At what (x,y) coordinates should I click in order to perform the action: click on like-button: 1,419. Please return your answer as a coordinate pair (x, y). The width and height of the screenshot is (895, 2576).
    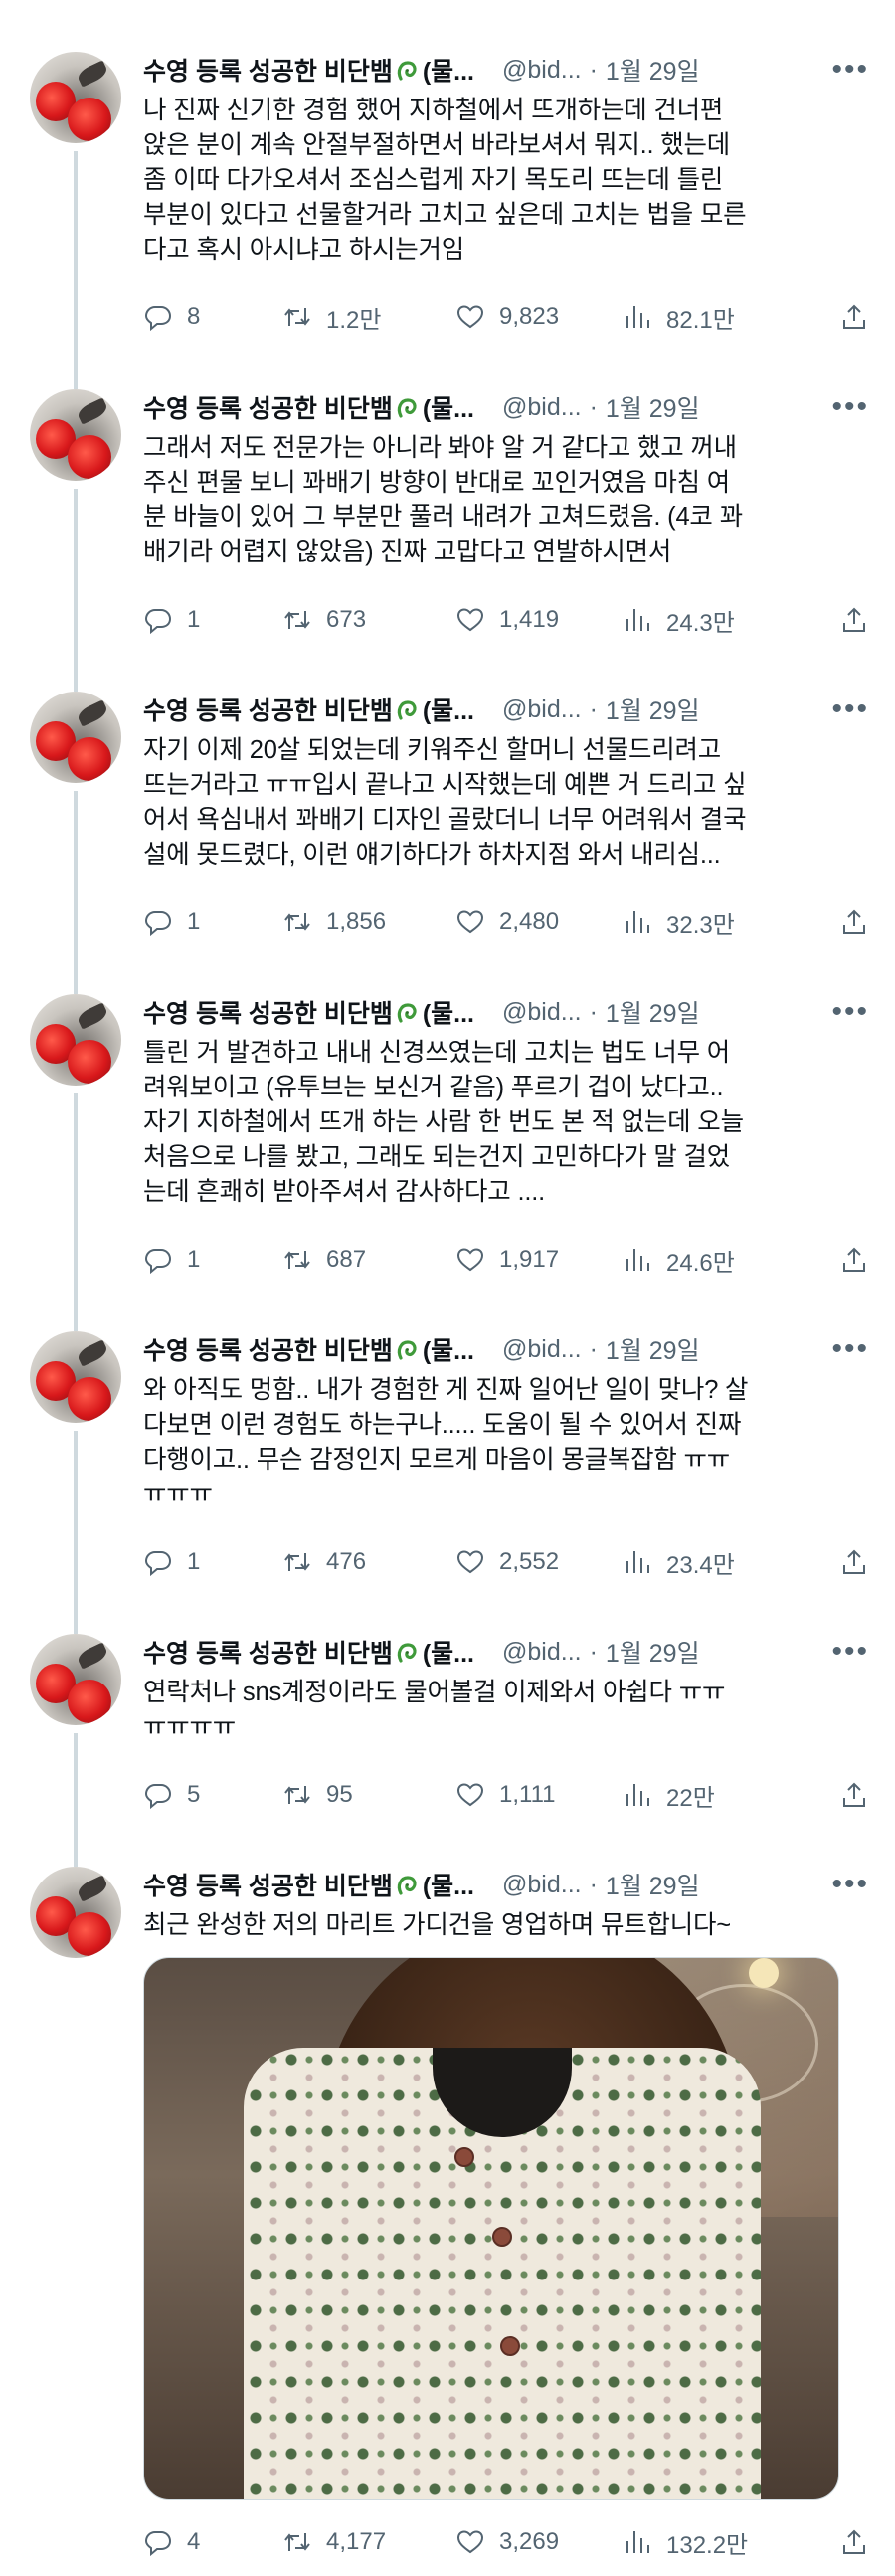
    Looking at the image, I should click on (539, 620).